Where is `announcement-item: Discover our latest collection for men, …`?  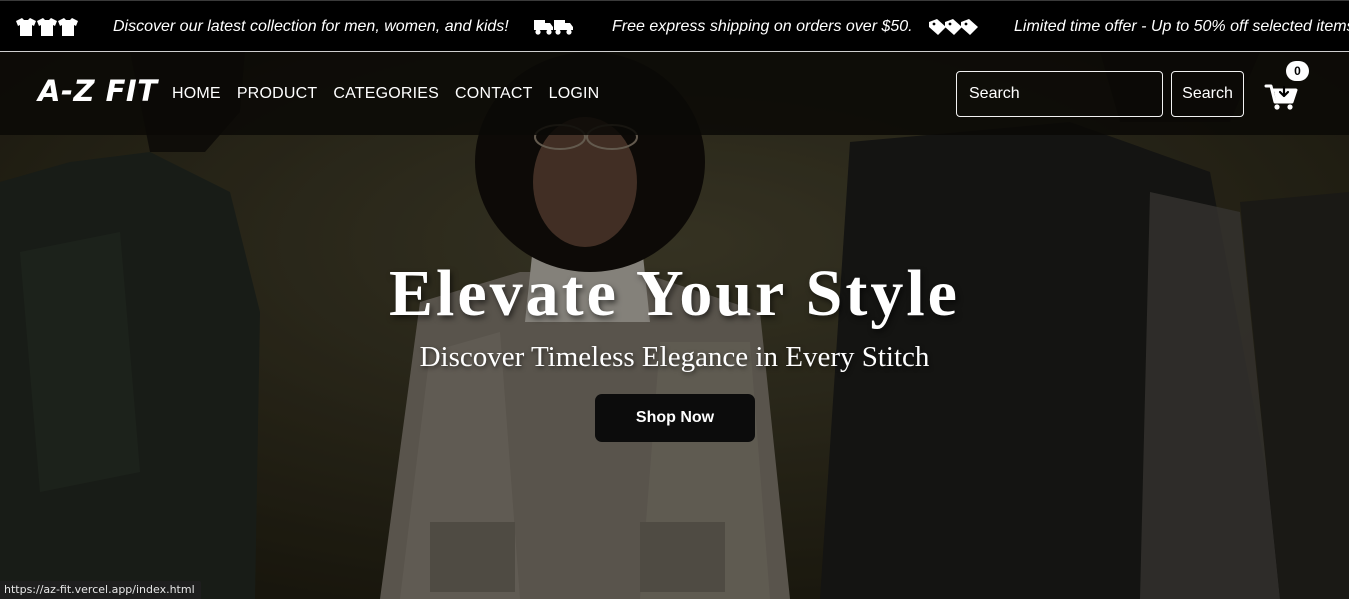
announcement-item: Discover our latest collection for men, … is located at coordinates (262, 26).